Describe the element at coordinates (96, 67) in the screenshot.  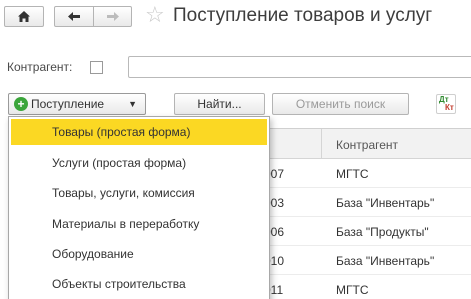
I see `kontragent-checkbox` at that location.